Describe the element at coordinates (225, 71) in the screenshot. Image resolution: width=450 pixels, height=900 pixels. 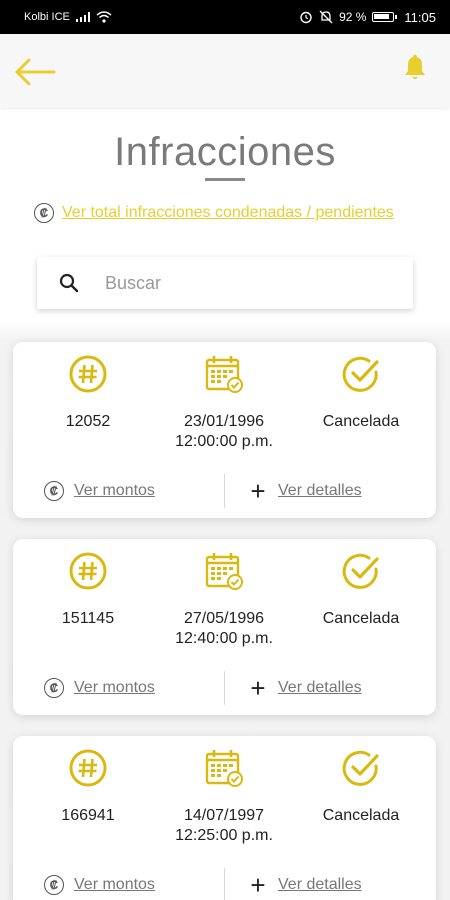
I see `app-bar` at that location.